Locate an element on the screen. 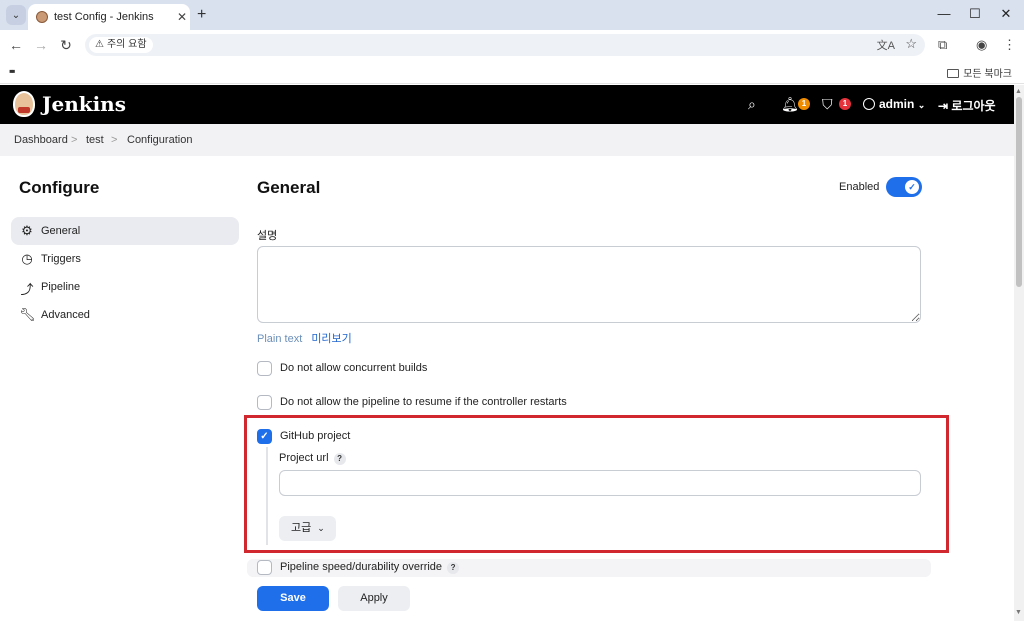 The height and width of the screenshot is (621, 1024). breadcrumb-test: test is located at coordinates (95, 140).